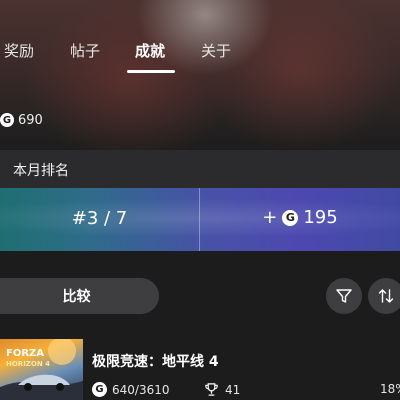 This screenshot has width=400, height=400. I want to click on game-thumbnail: FORZA HORIZON 4, so click(41, 369).